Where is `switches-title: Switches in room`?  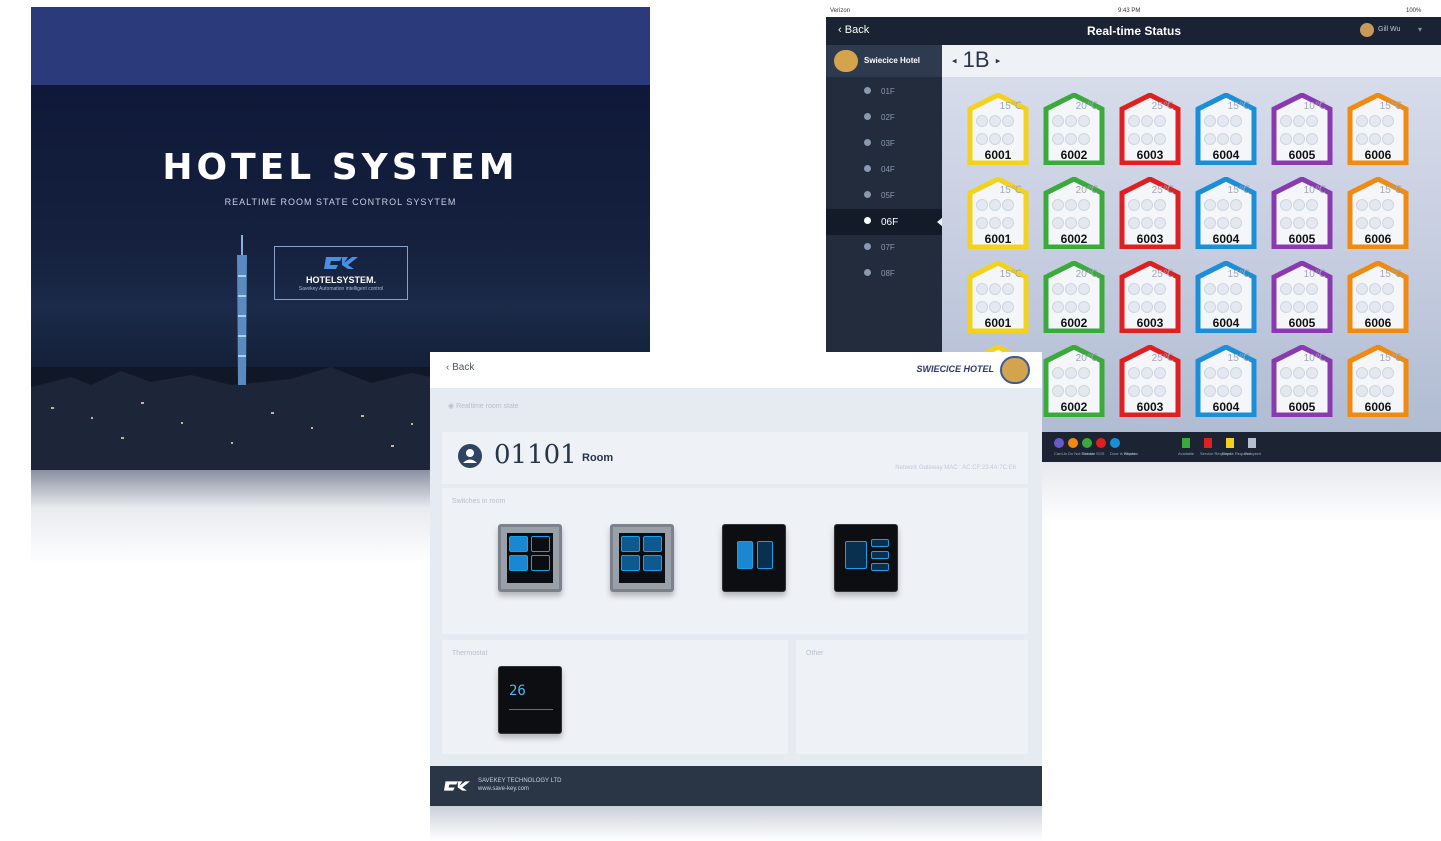
switches-title: Switches in room is located at coordinates (479, 501).